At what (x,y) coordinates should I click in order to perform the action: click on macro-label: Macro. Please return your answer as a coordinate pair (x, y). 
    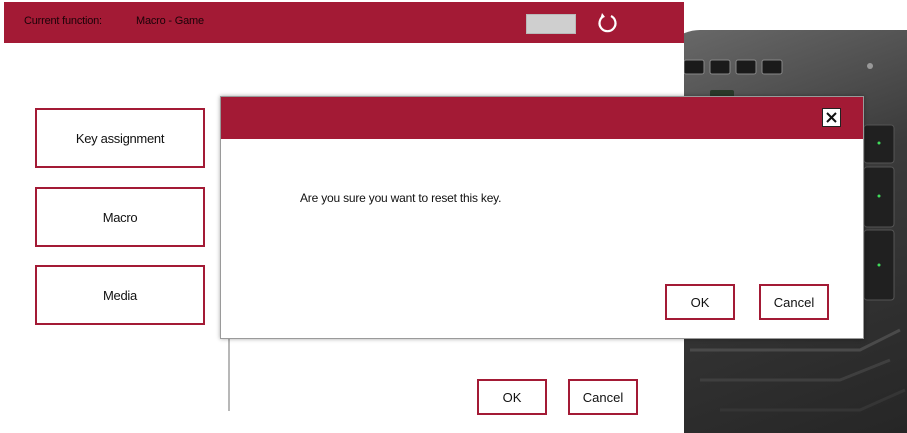
    Looking at the image, I should click on (120, 217).